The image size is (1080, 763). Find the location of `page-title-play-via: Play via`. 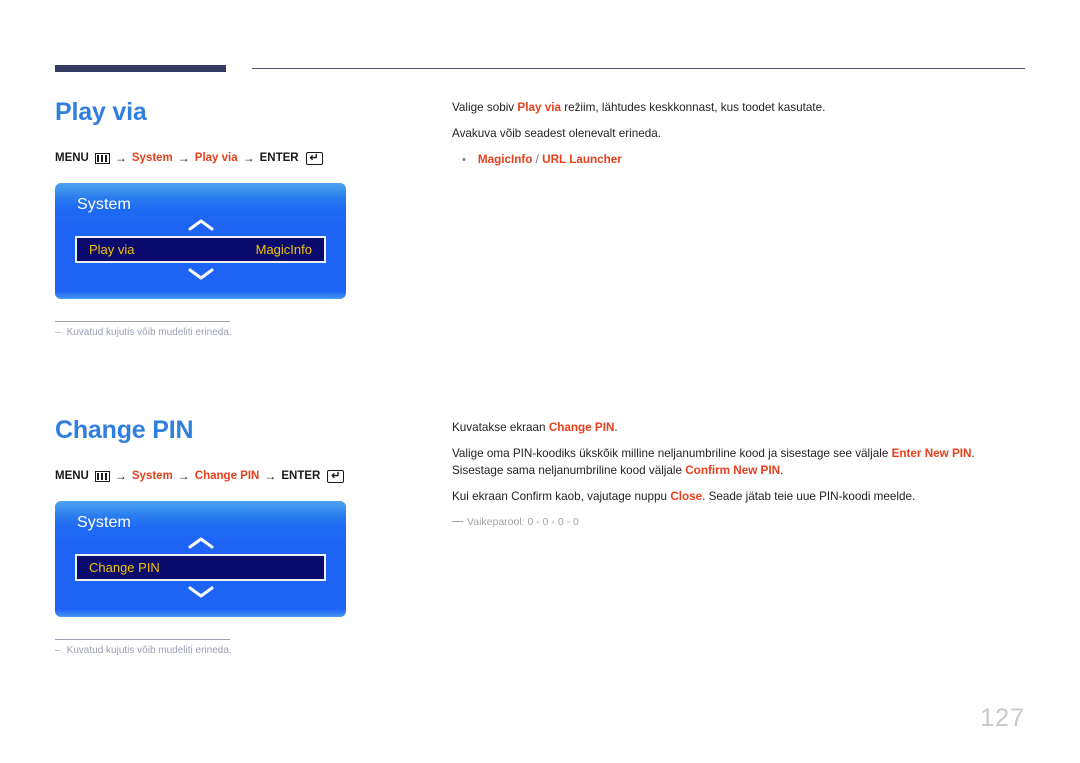

page-title-play-via: Play via is located at coordinates (101, 112).